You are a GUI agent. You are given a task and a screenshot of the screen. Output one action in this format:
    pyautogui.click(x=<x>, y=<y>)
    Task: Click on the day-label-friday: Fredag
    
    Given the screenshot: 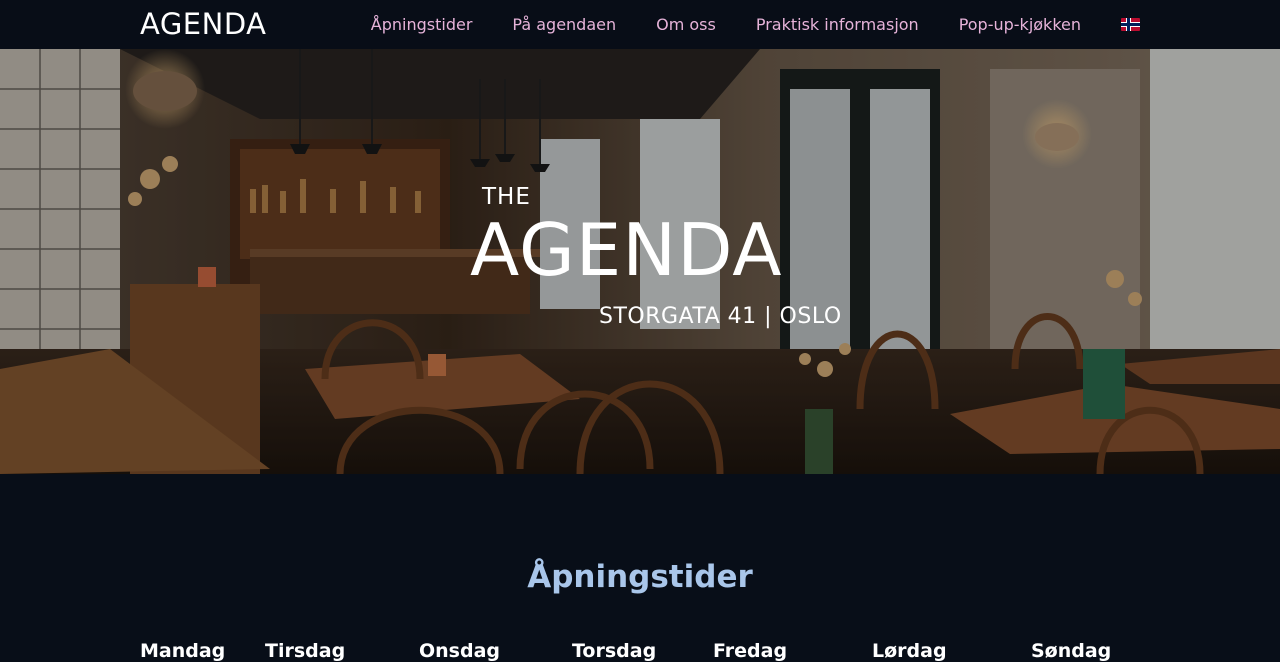 What is the action you would take?
    pyautogui.click(x=750, y=651)
    